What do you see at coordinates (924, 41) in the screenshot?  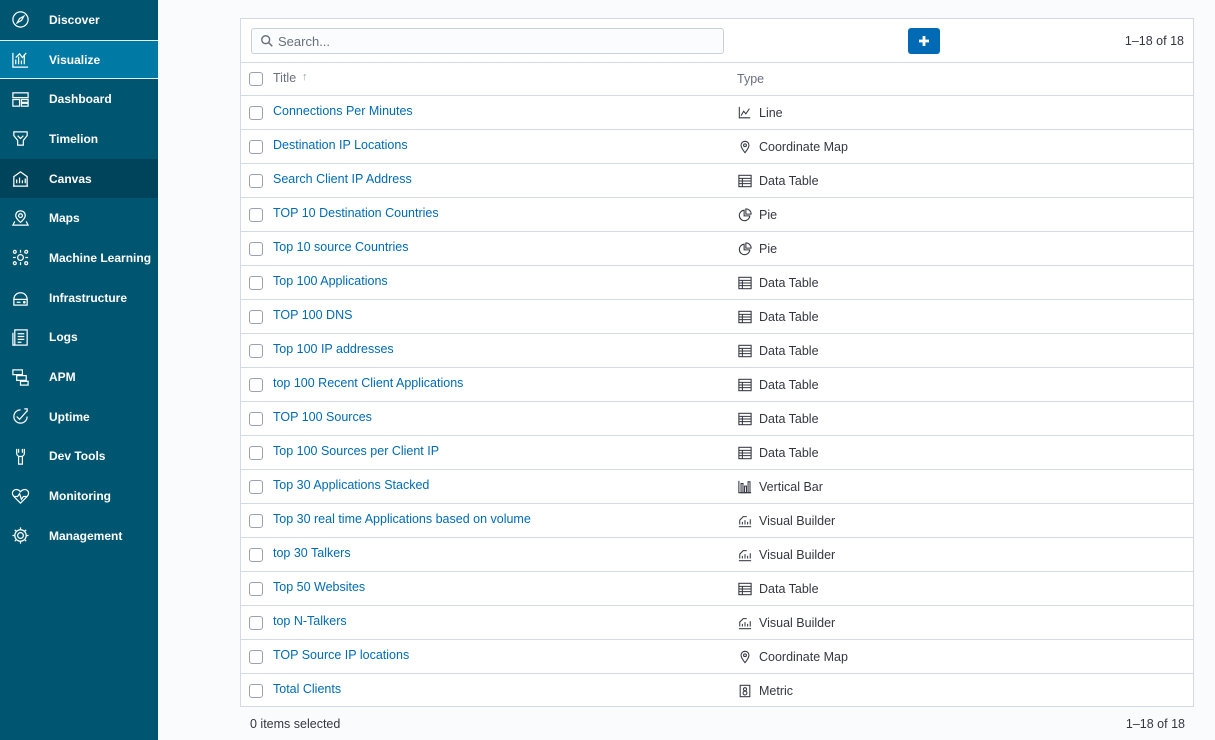 I see `add-visualization-button` at bounding box center [924, 41].